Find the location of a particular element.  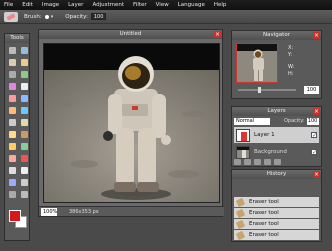

text-tool-button is located at coordinates (24, 170).